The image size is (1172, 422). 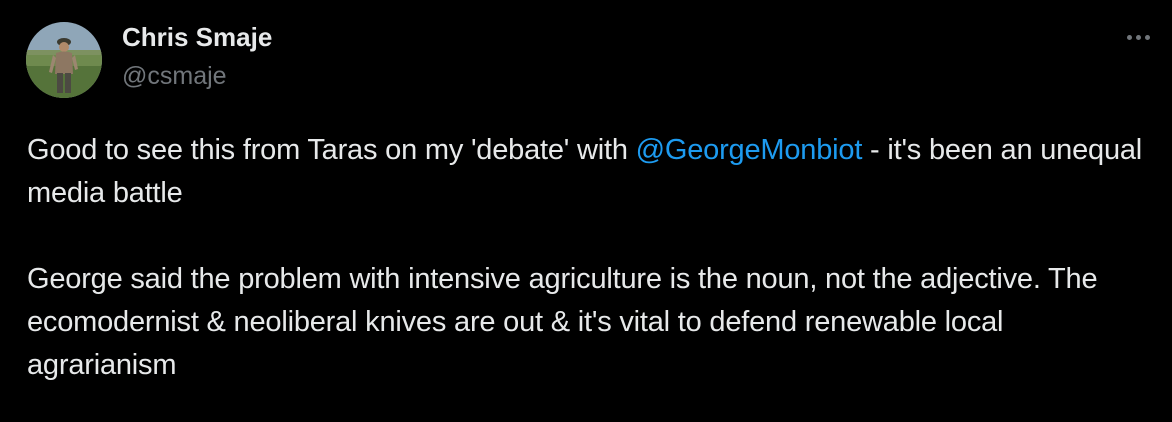 I want to click on mention-link: @GeorgeMonbiot, so click(x=749, y=150).